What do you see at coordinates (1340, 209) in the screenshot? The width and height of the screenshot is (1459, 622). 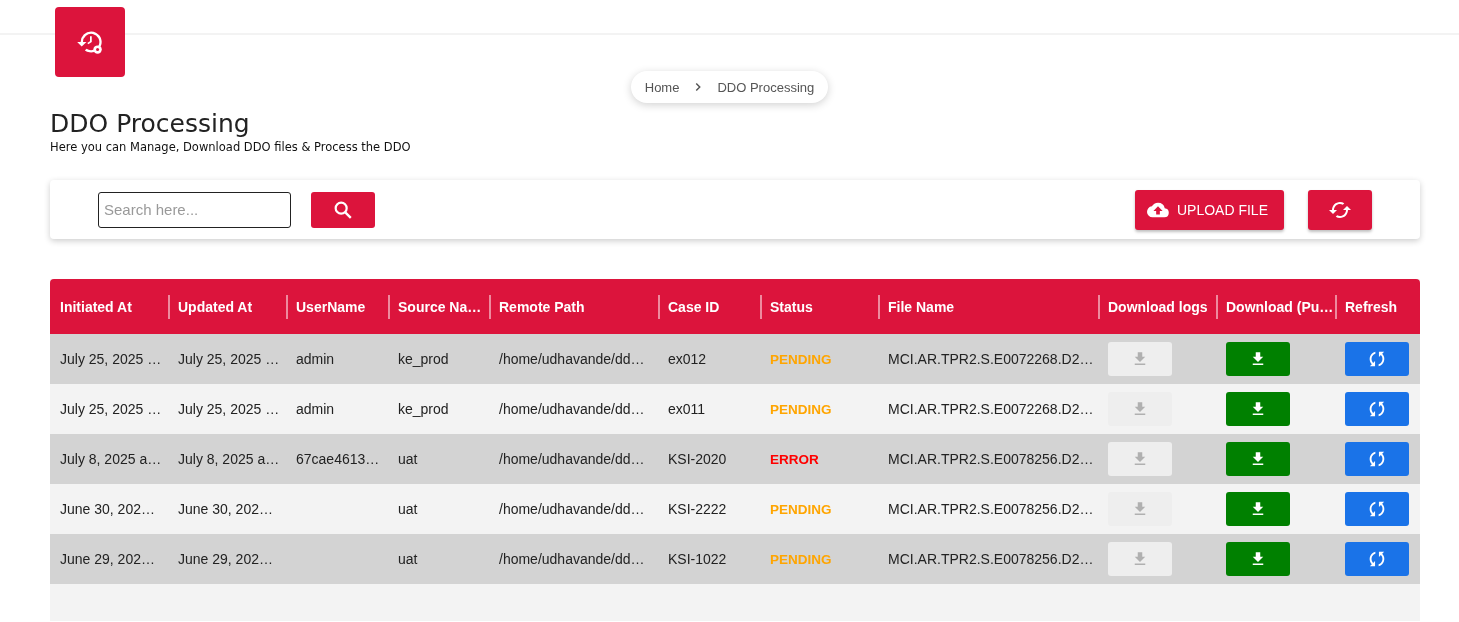 I see `refresh-button` at bounding box center [1340, 209].